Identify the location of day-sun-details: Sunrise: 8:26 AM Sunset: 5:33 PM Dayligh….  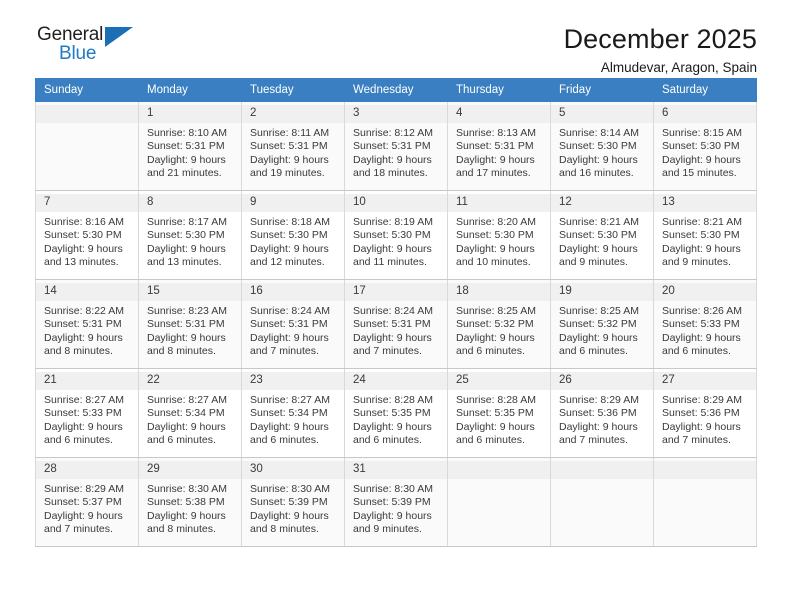
(702, 331).